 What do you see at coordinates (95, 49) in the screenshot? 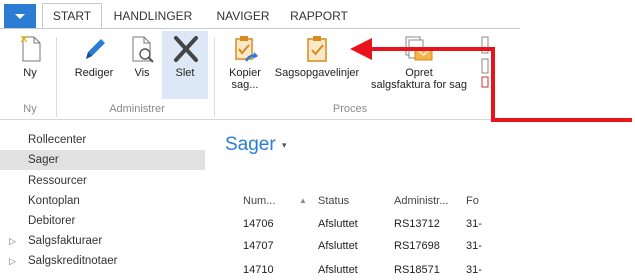
I see `pencil-icon` at bounding box center [95, 49].